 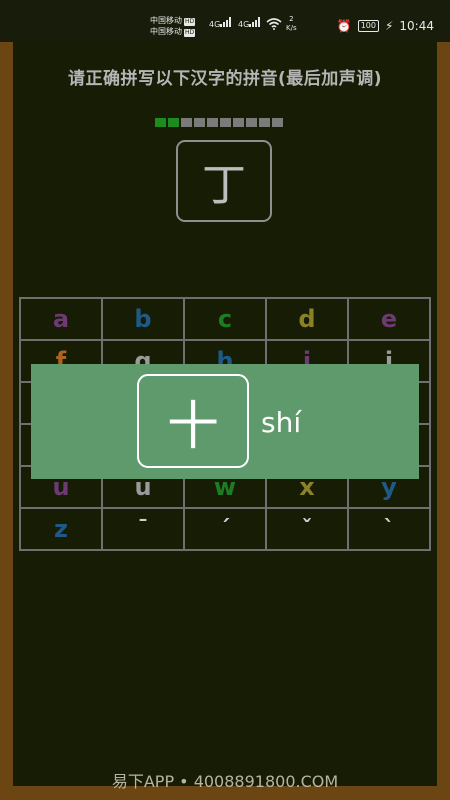 I want to click on tone-key: ˇ, so click(x=307, y=529).